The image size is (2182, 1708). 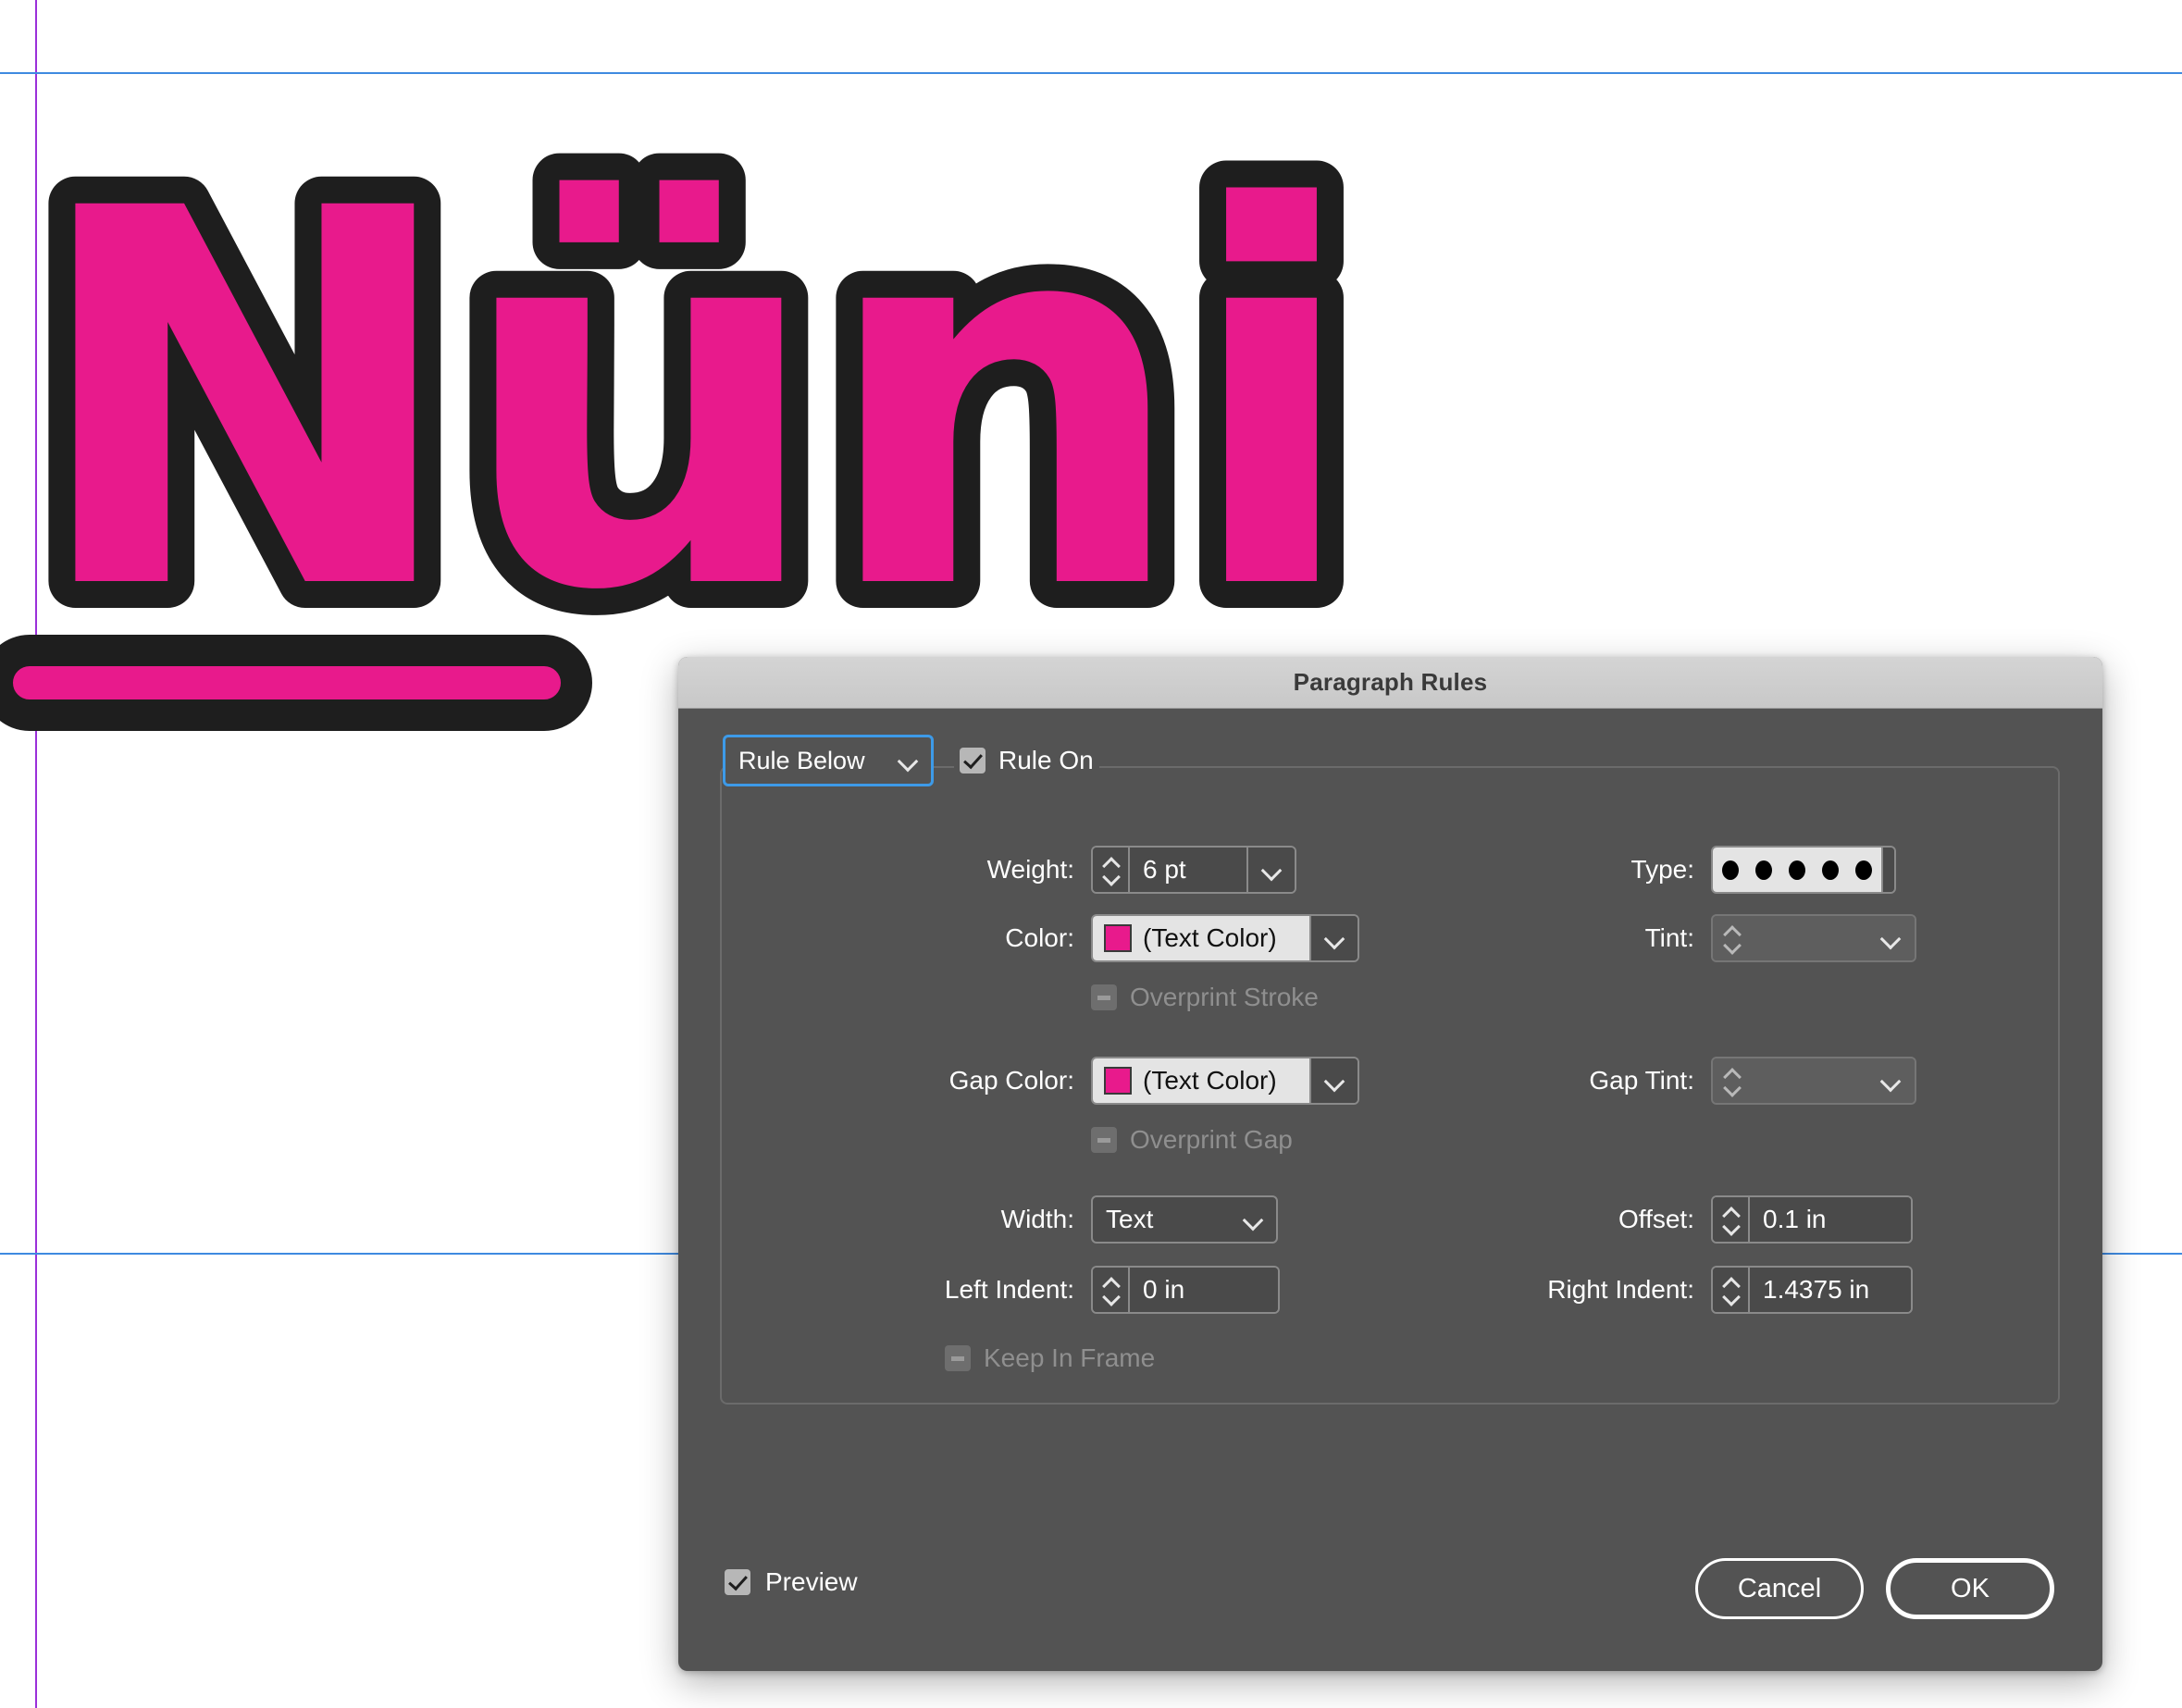 I want to click on gap-tint-dropdown-button, so click(x=1890, y=1080).